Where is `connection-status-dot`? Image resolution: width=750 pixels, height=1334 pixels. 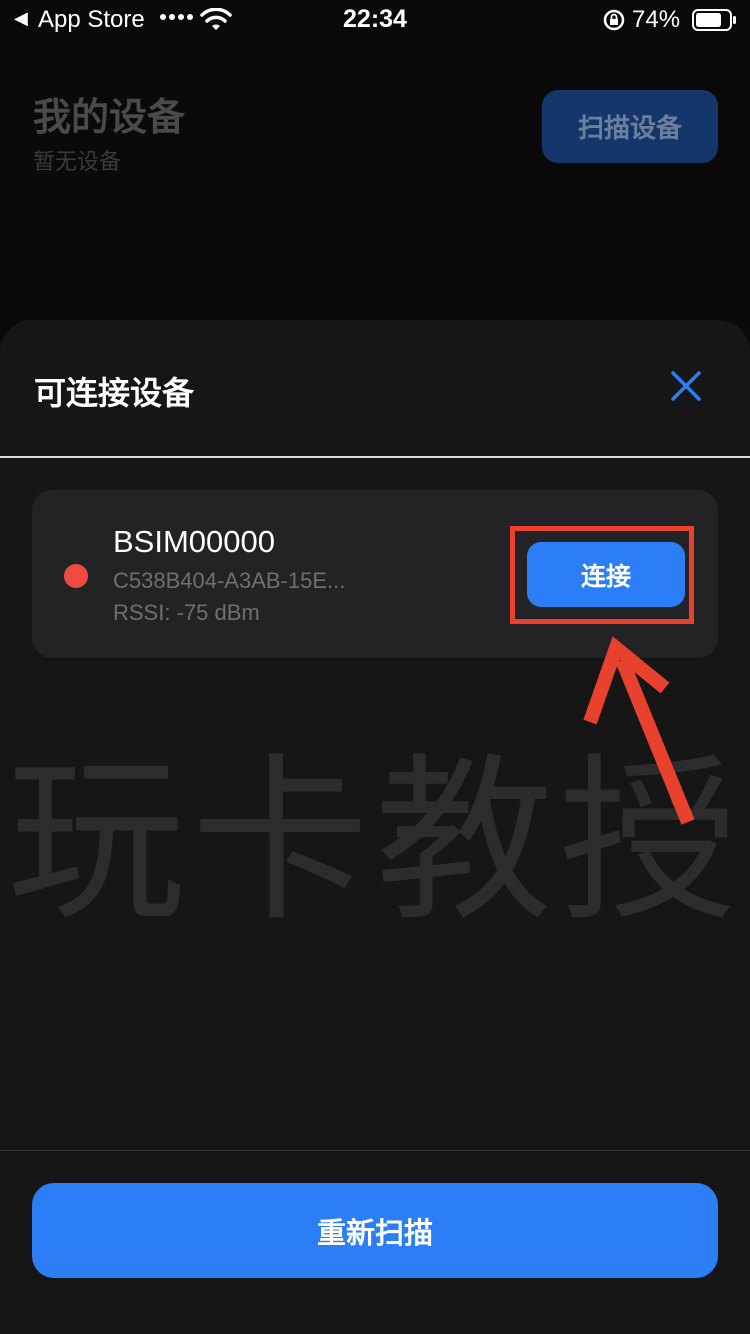
connection-status-dot is located at coordinates (76, 576).